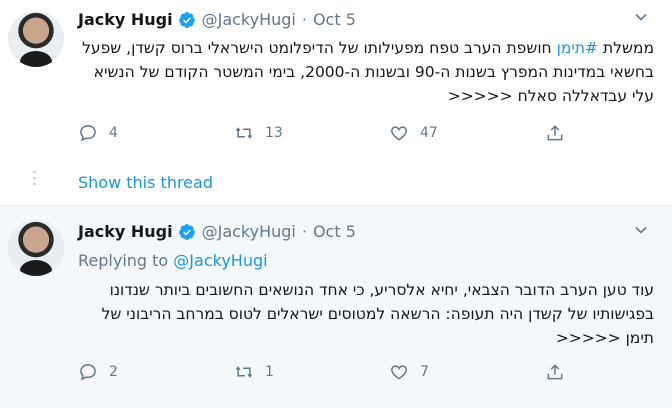 This screenshot has height=408, width=672. Describe the element at coordinates (274, 133) in the screenshot. I see `retweet-count: 13` at that location.